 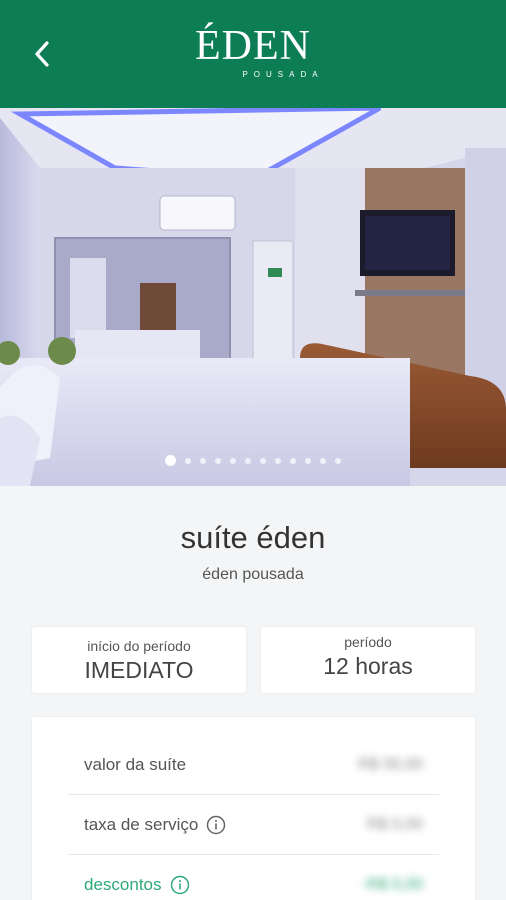 What do you see at coordinates (392, 884) in the screenshot?
I see `discounts-value: -R$ 0,00` at bounding box center [392, 884].